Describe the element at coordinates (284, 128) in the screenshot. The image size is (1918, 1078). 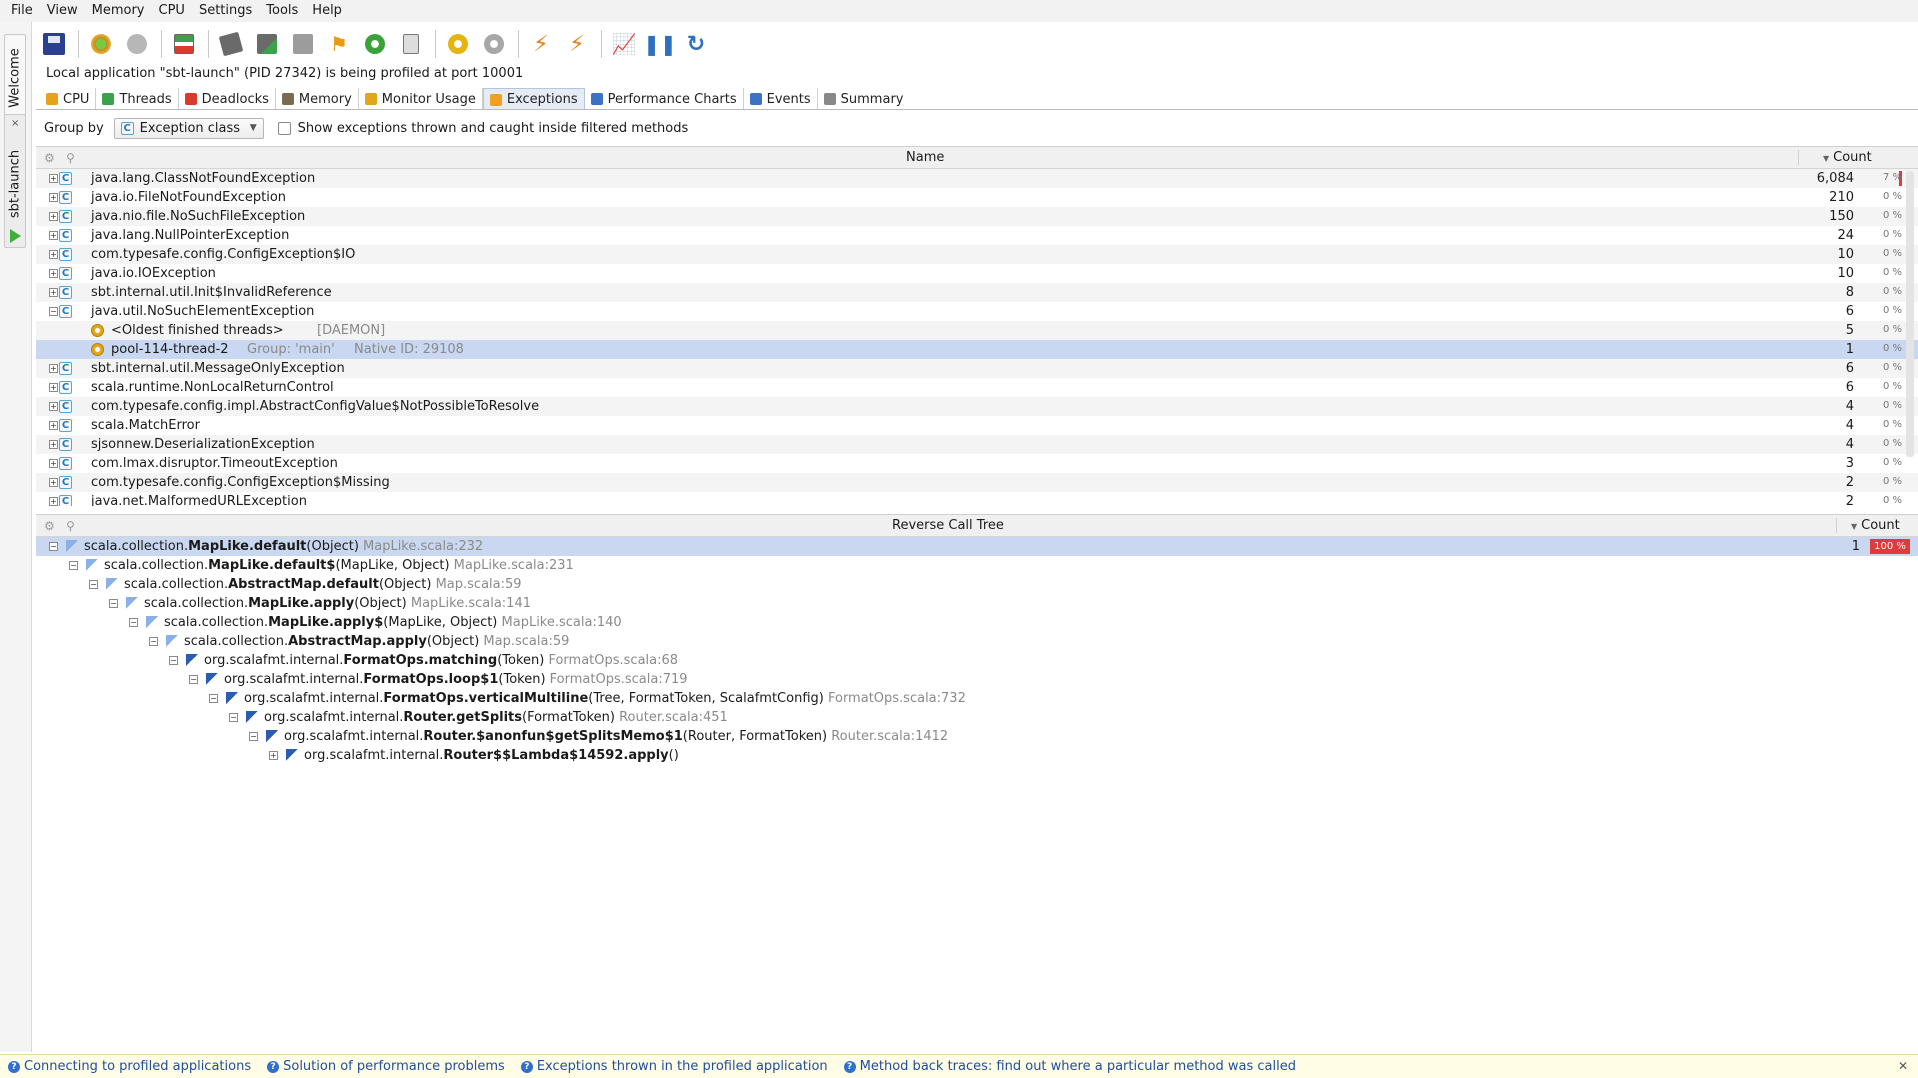
I see `filtered-methods-checkbox` at that location.